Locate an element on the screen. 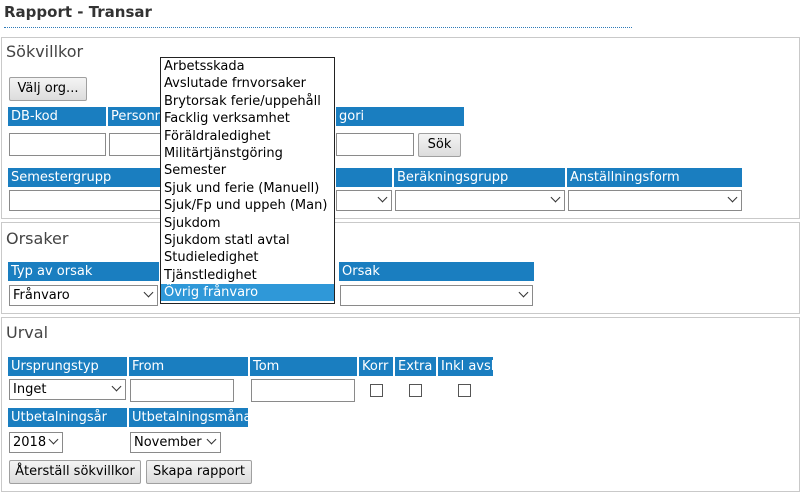 The height and width of the screenshot is (494, 803). reset-search-button: Återställ sökvillkor is located at coordinates (75, 472).